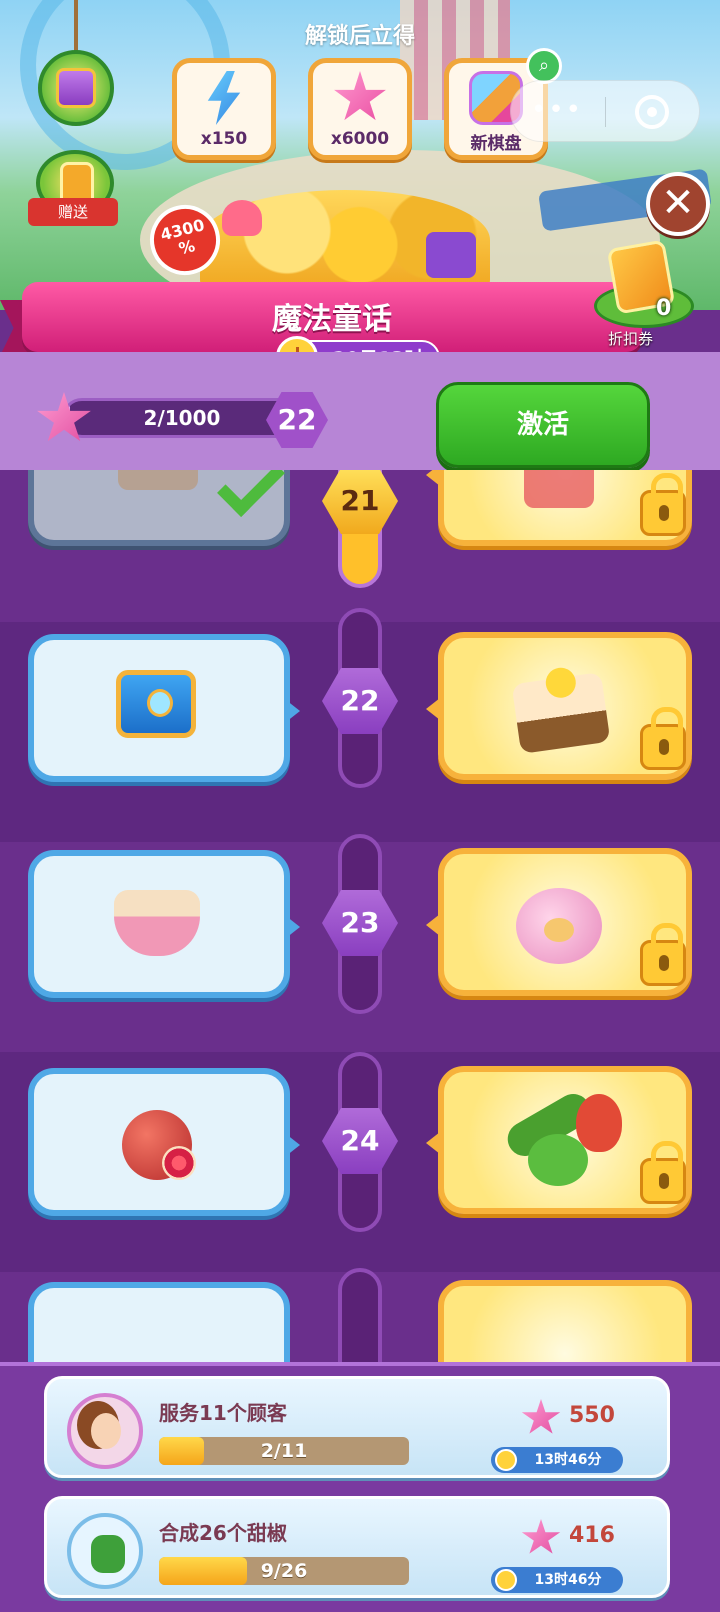 The width and height of the screenshot is (720, 1612). I want to click on close-button: ✕, so click(678, 204).